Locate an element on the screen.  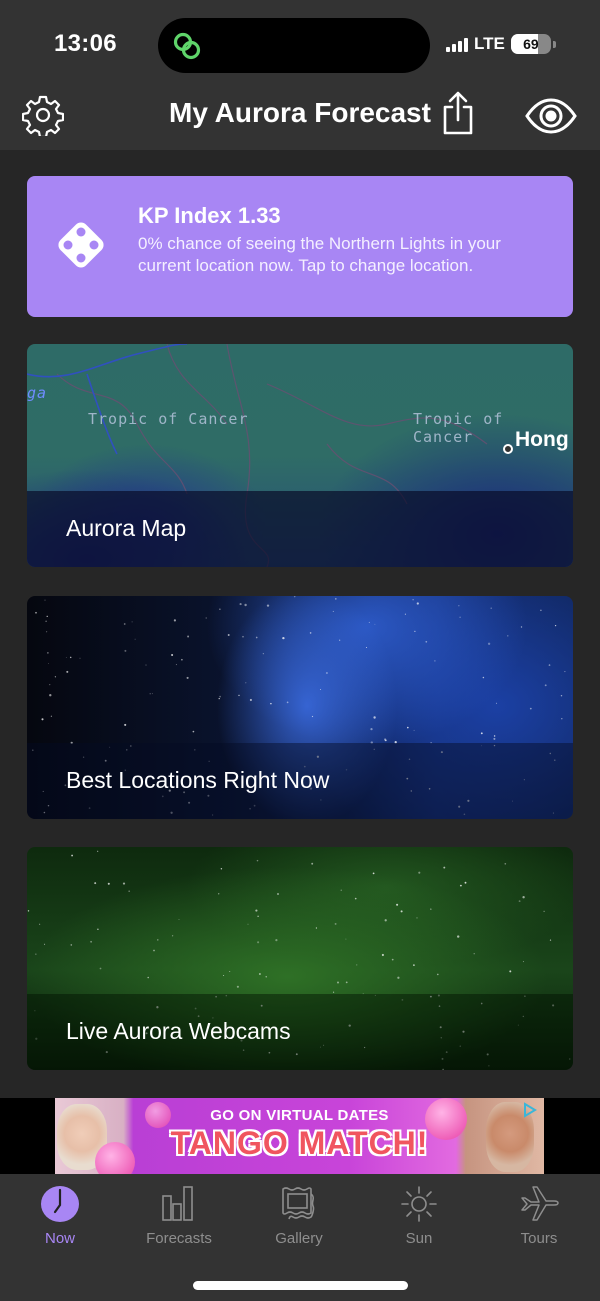
battery-tip is located at coordinates (554, 44).